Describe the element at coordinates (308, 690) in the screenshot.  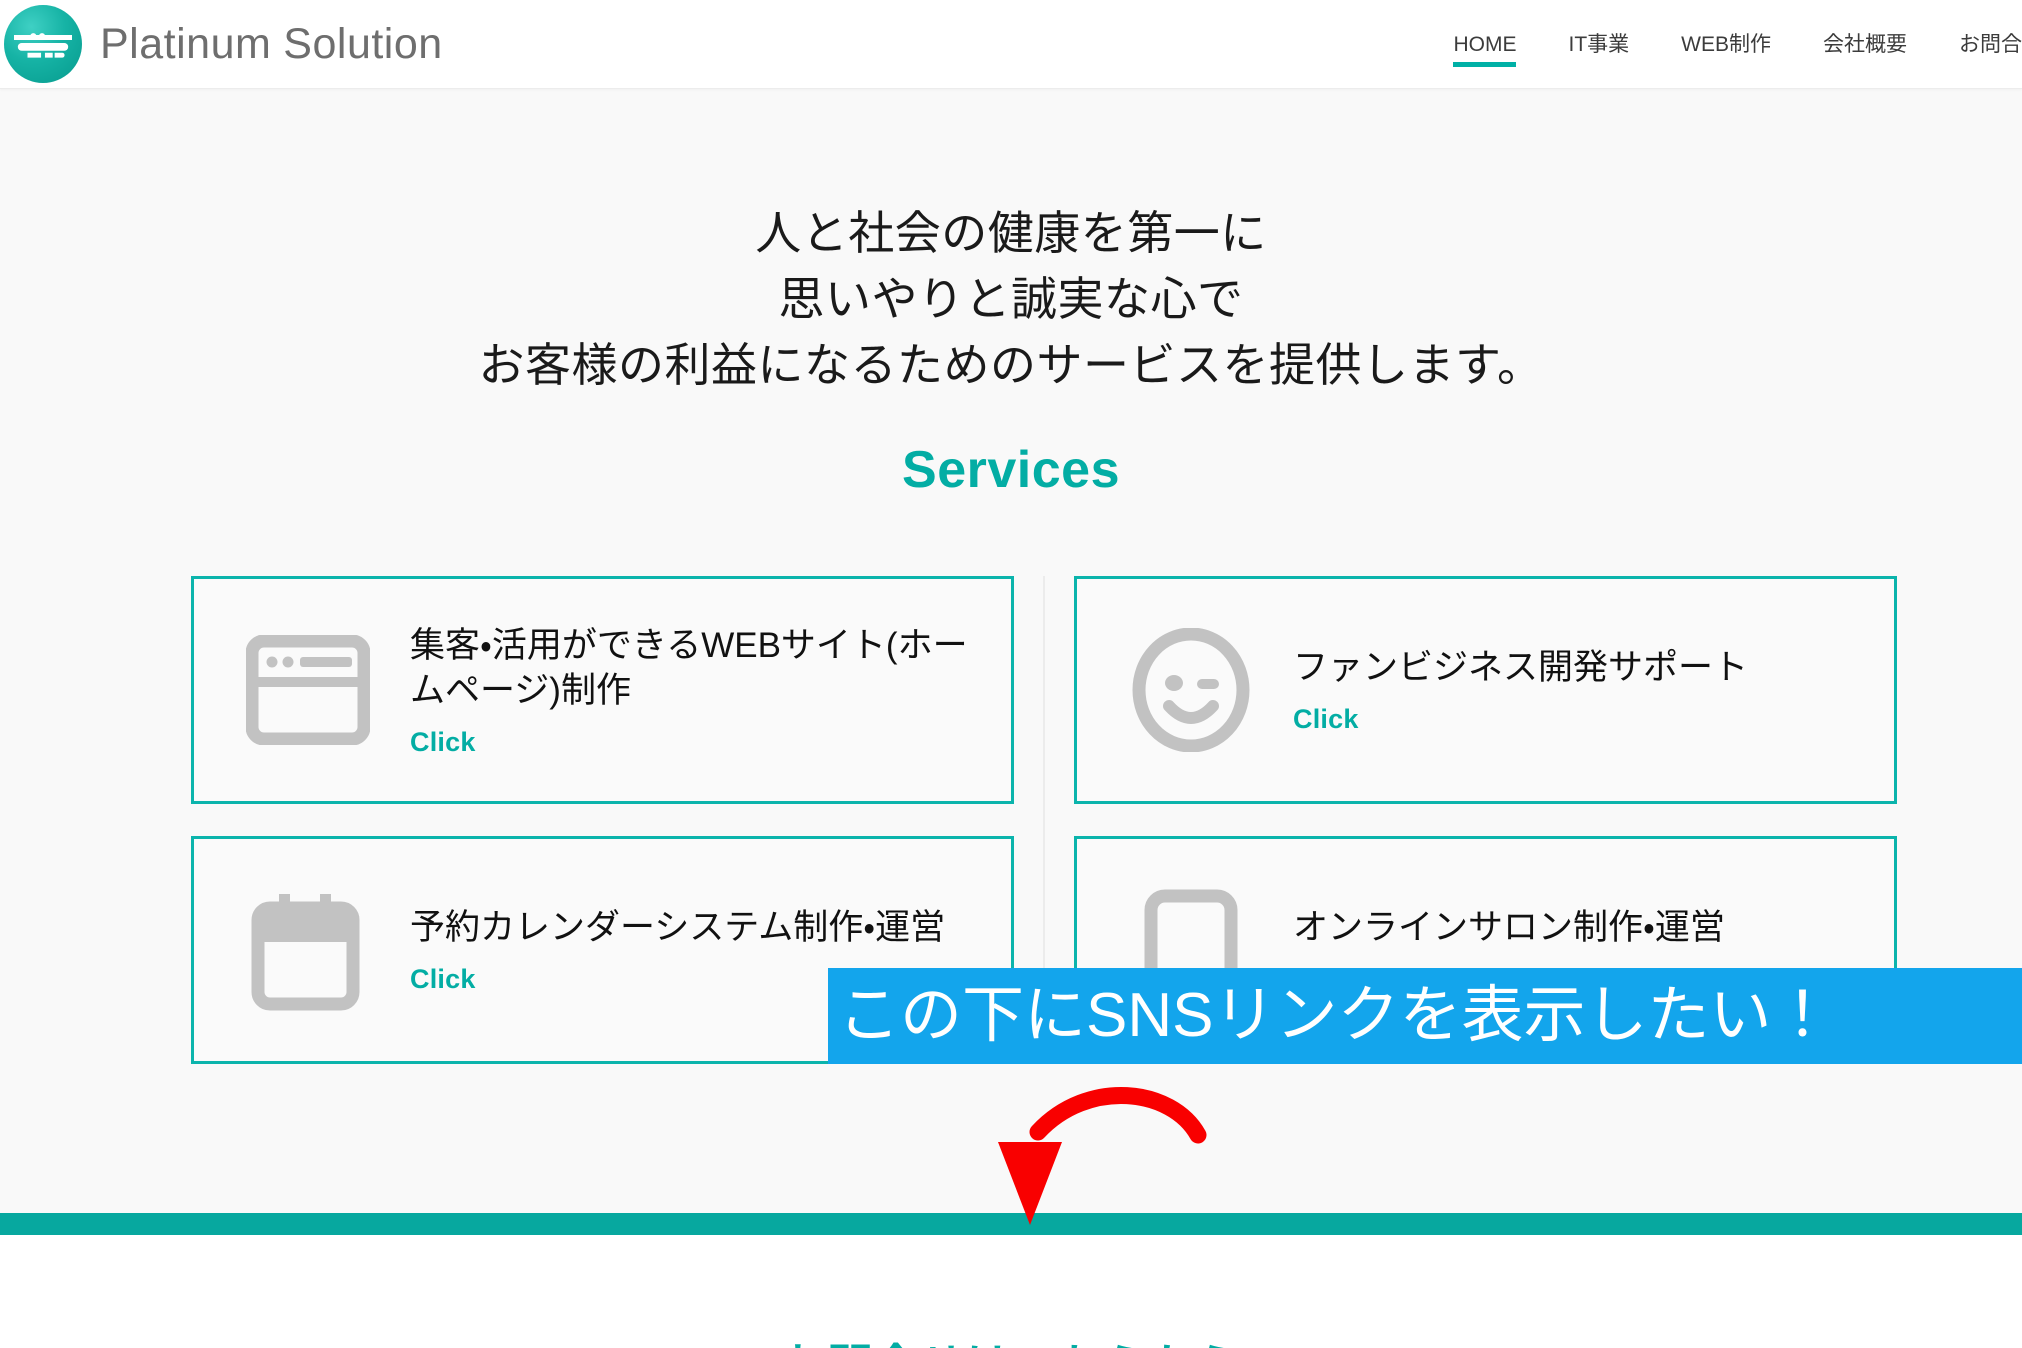
I see `browser-window-icon` at that location.